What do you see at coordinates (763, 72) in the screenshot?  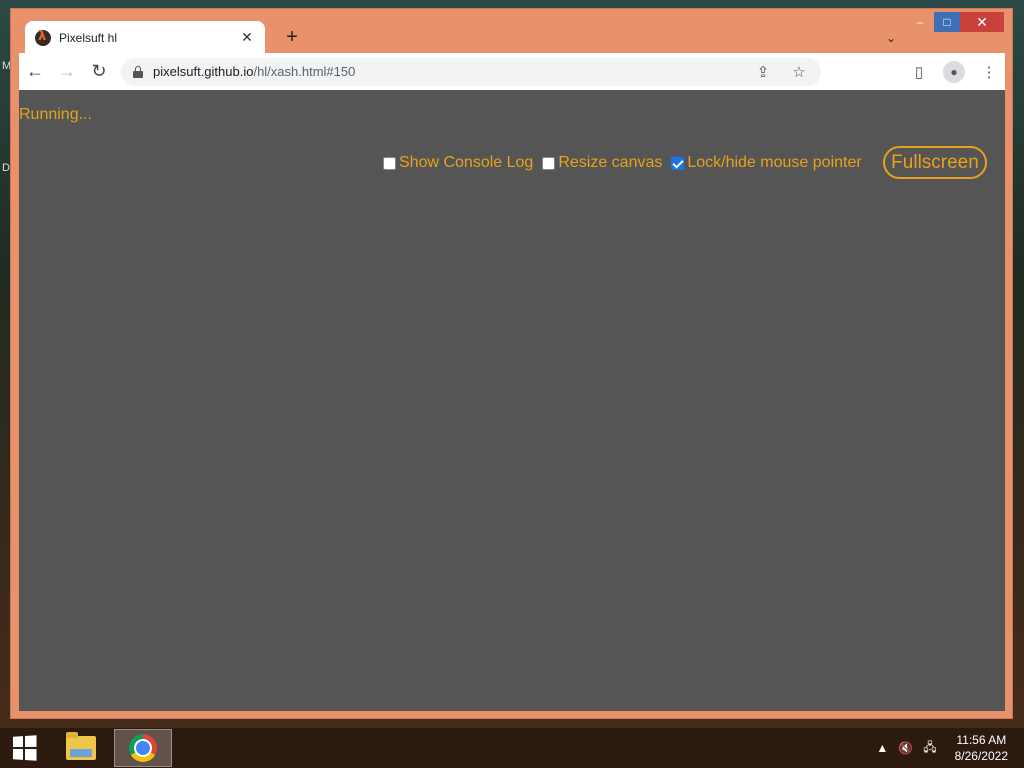 I see `share-icon: ⇪` at bounding box center [763, 72].